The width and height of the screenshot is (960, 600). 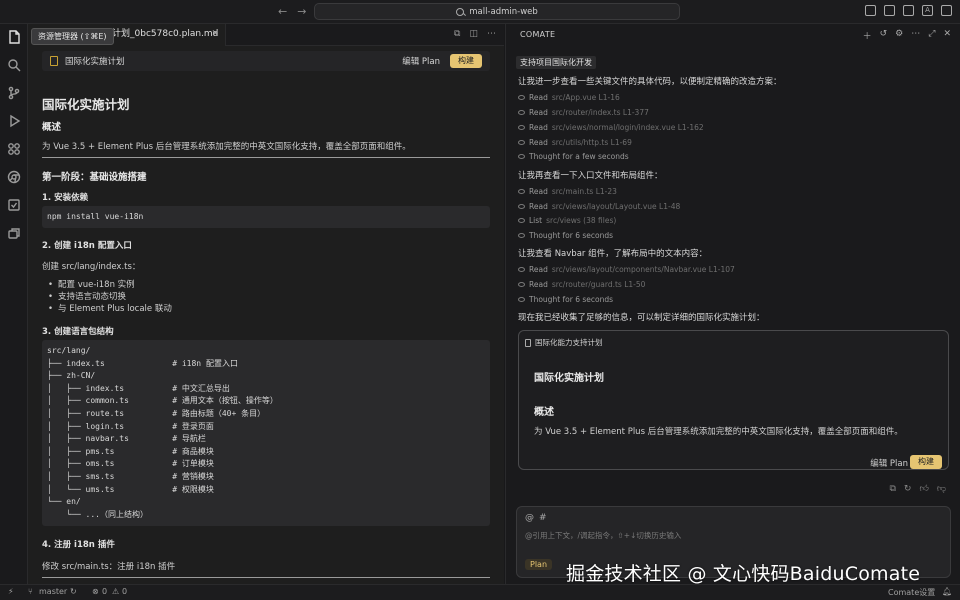 I want to click on search-text: mall-admin-web, so click(x=503, y=11).